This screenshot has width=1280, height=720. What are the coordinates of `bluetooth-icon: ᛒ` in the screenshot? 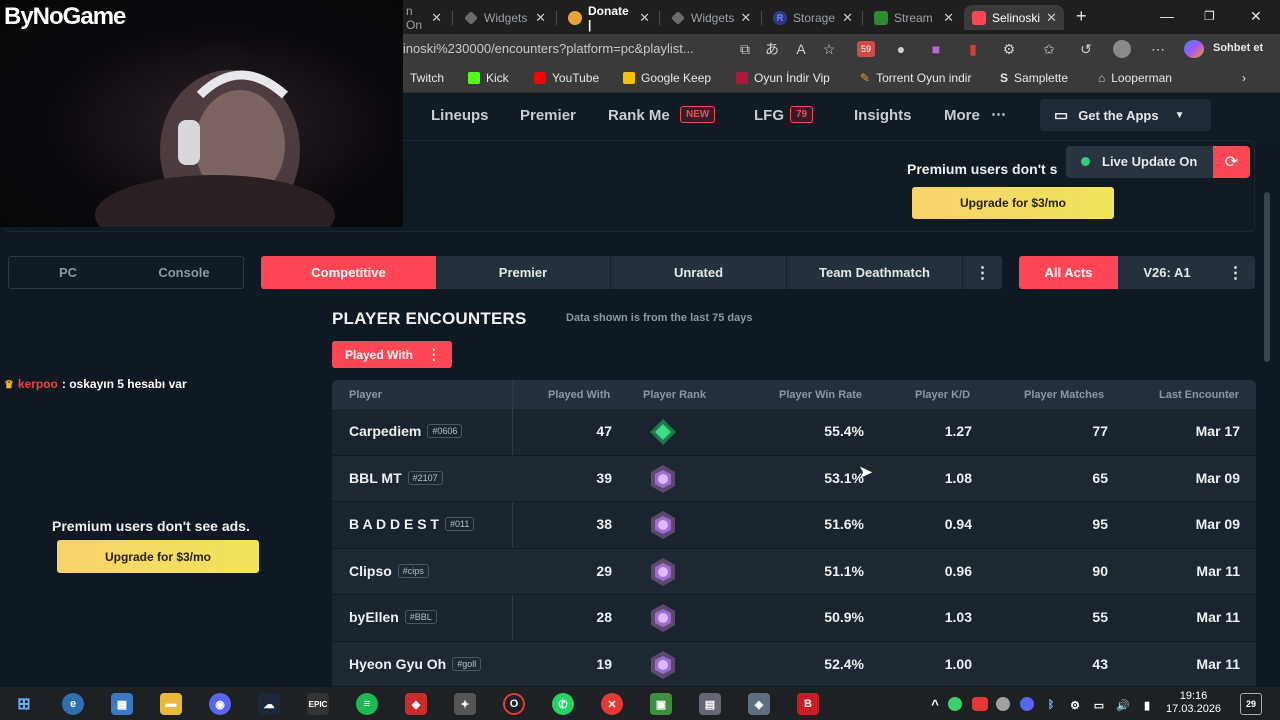 It's located at (1051, 705).